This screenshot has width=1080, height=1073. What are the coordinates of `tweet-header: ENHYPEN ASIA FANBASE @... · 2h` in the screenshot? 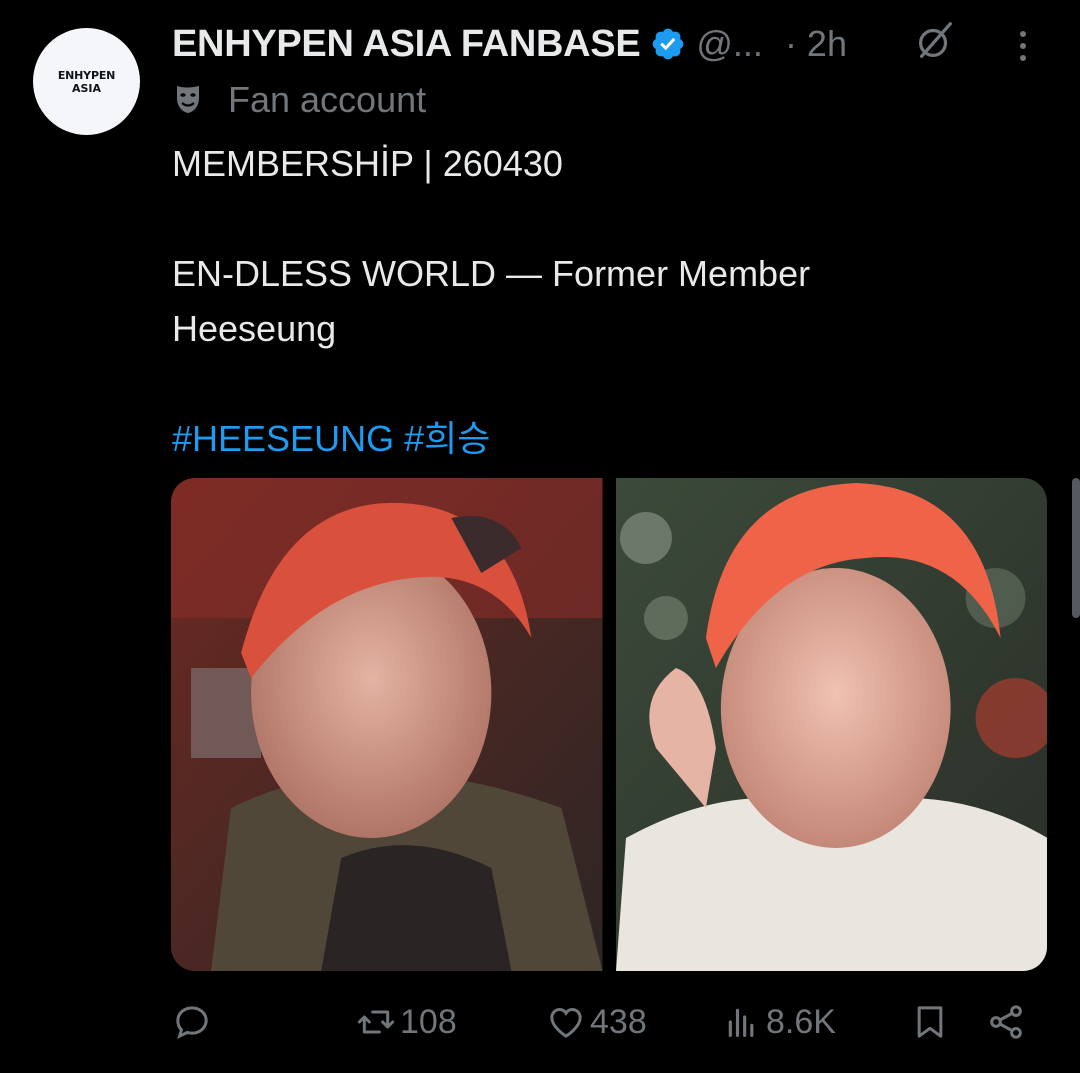 It's located at (509, 44).